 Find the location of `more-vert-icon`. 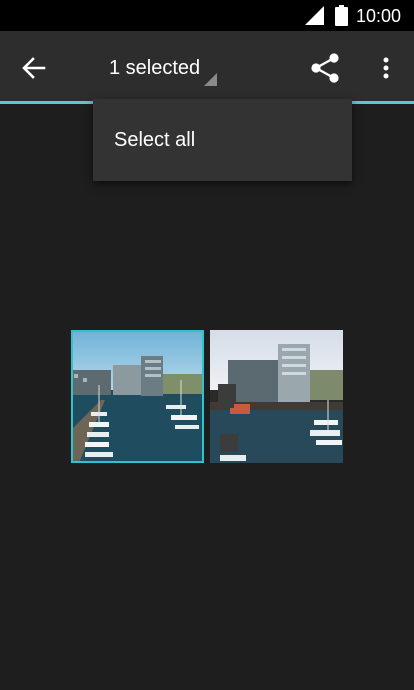

more-vert-icon is located at coordinates (386, 68).